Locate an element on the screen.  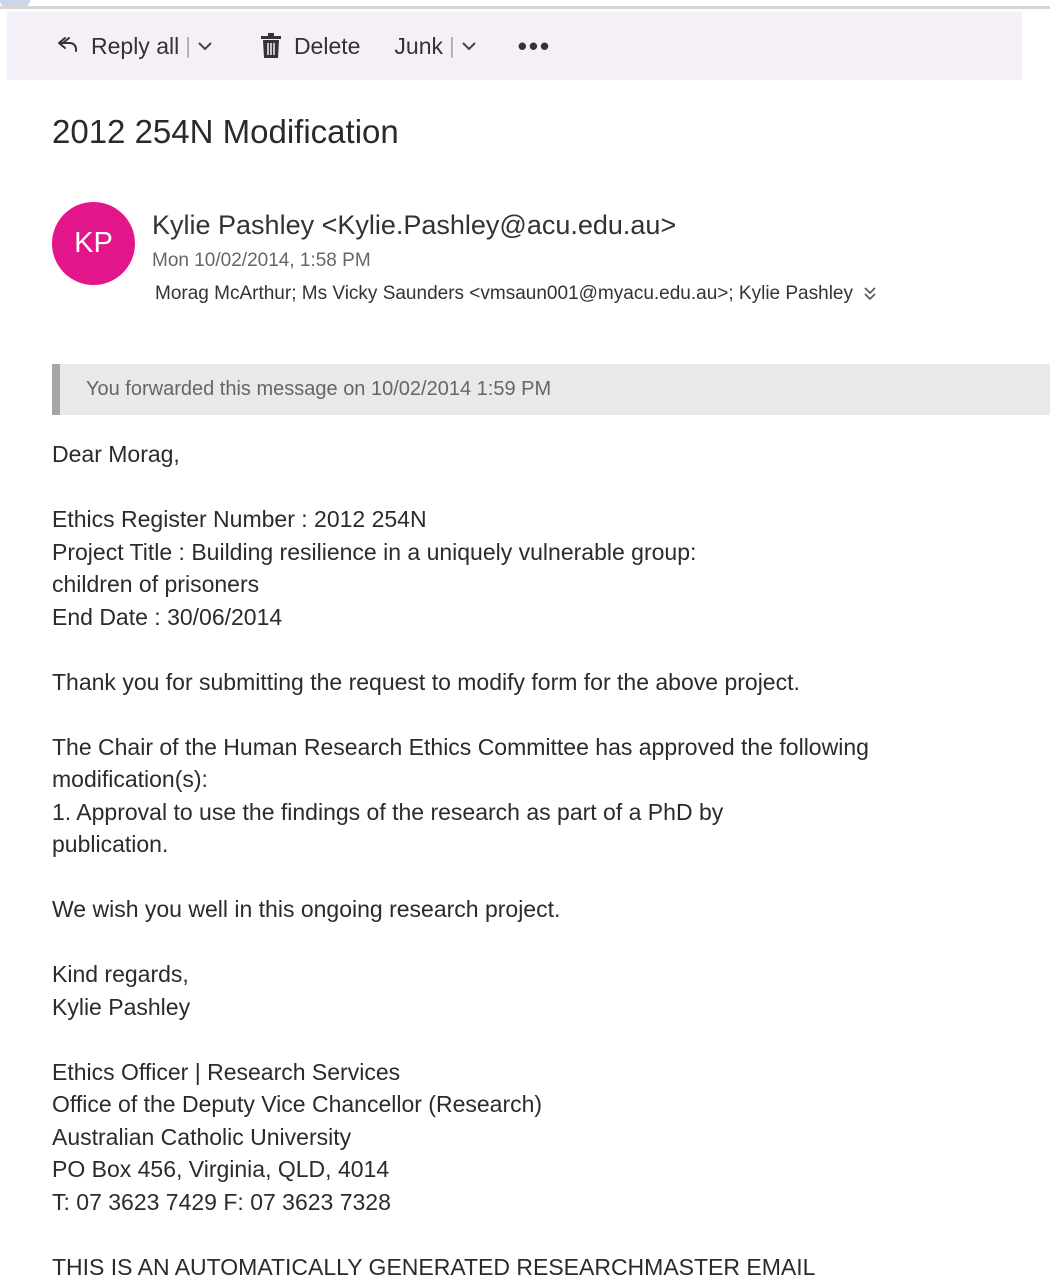
signature-name: Kylie Pashley is located at coordinates (121, 1006).